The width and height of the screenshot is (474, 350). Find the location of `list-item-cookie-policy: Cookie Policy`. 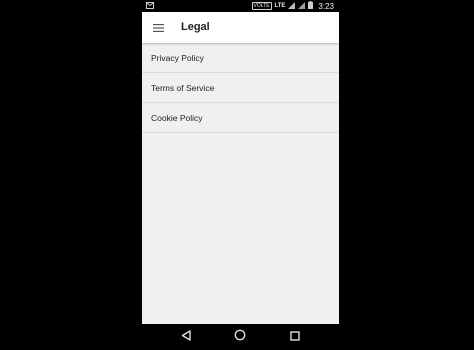

list-item-cookie-policy: Cookie Policy is located at coordinates (240, 118).